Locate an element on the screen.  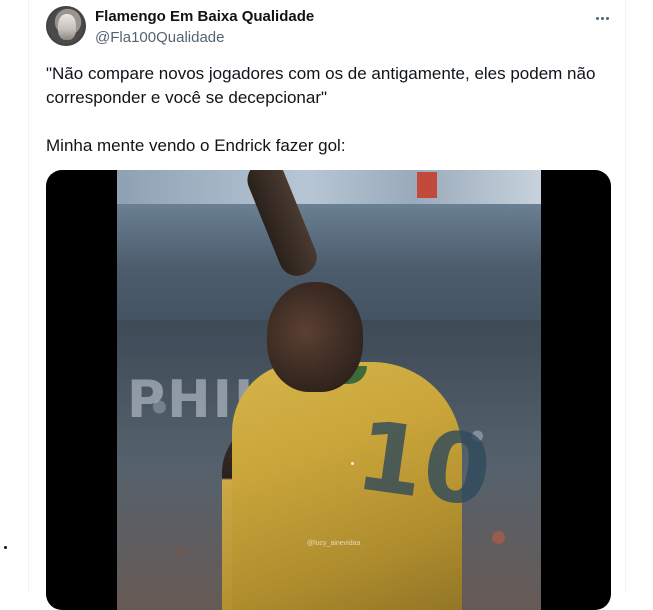
more-options-button is located at coordinates (602, 18).